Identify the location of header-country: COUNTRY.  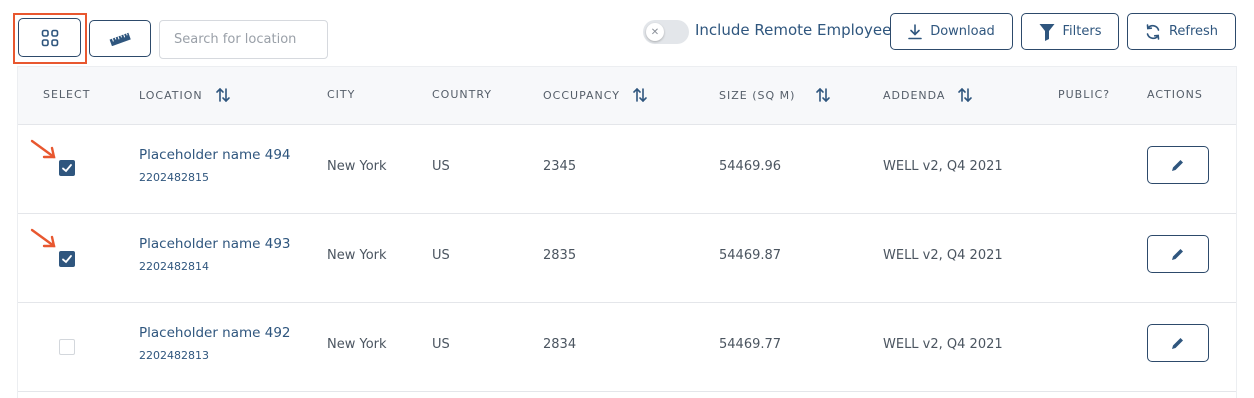
(462, 94).